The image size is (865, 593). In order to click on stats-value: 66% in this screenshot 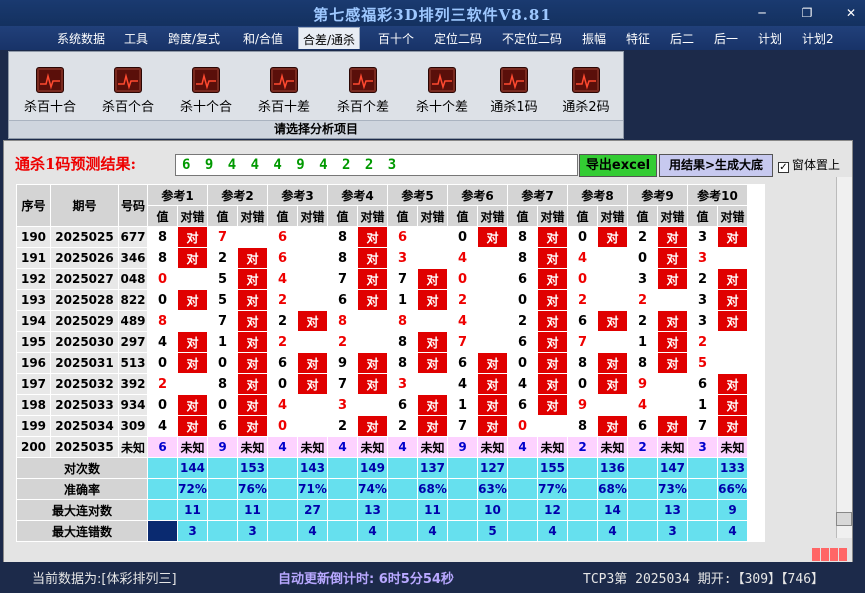, I will do `click(732, 489)`.